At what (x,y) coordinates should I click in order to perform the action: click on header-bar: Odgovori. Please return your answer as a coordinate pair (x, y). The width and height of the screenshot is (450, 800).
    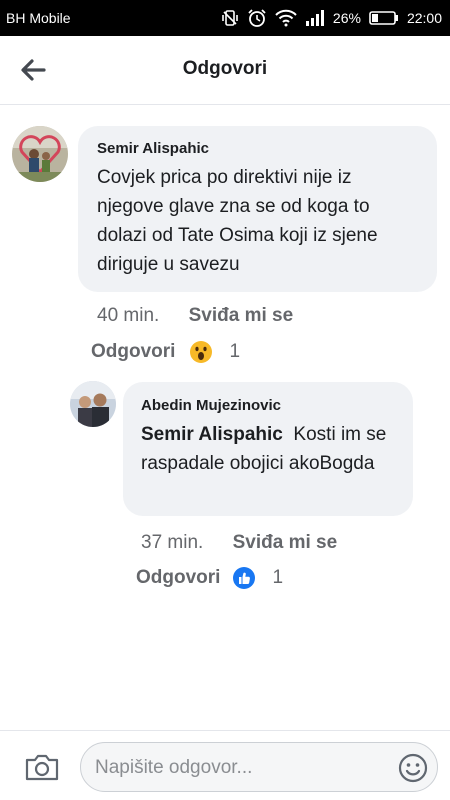
    Looking at the image, I should click on (225, 70).